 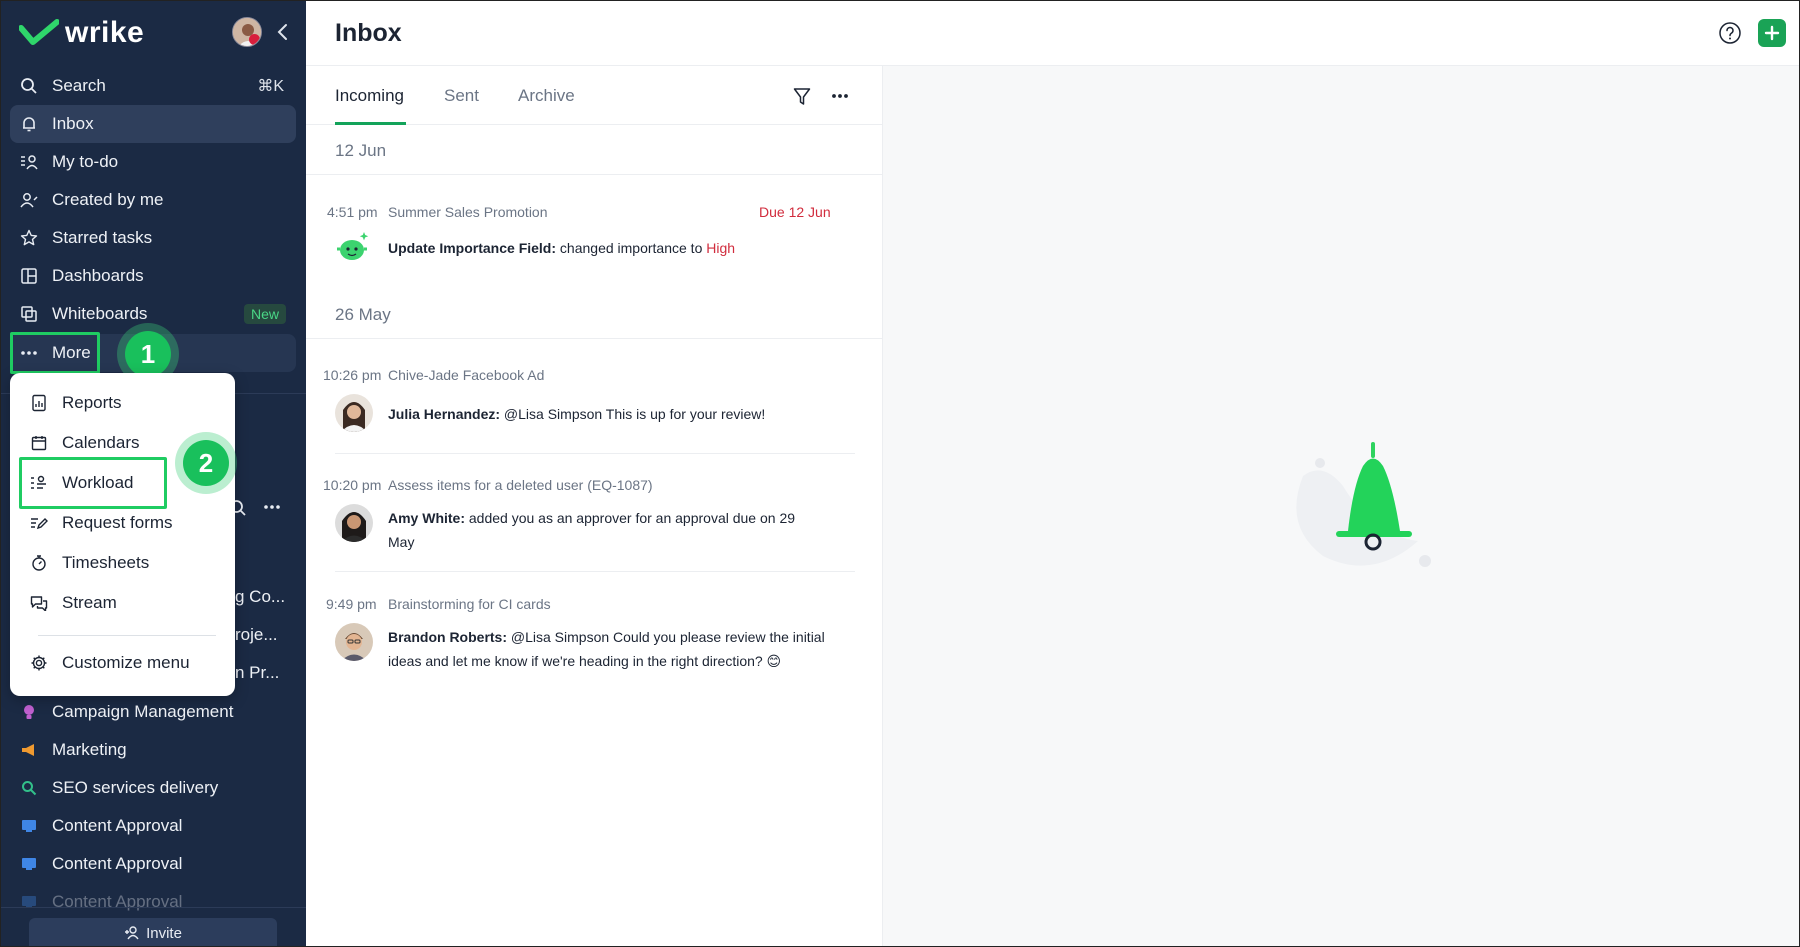 What do you see at coordinates (369, 96) in the screenshot?
I see `tab-incoming: Incoming` at bounding box center [369, 96].